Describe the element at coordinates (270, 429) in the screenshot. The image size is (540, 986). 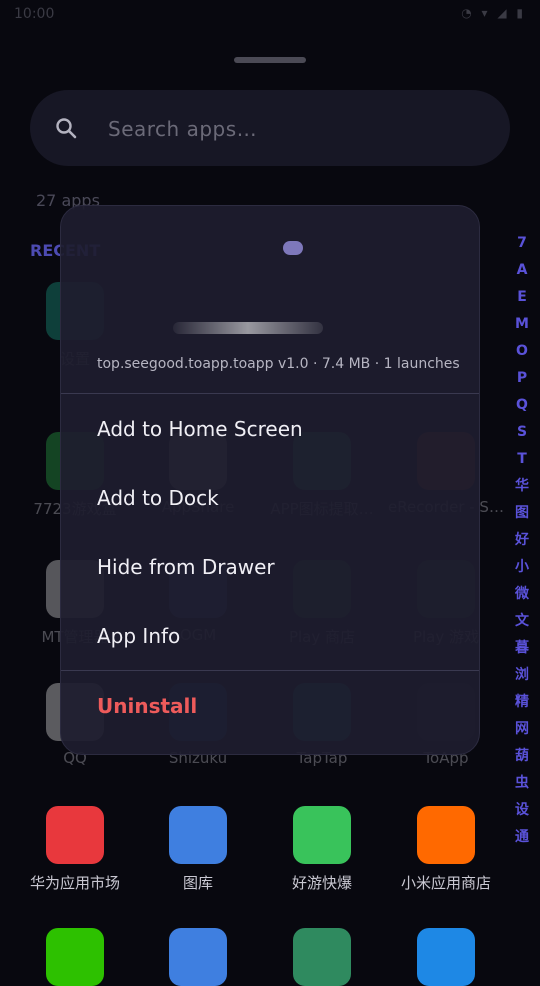
I see `add-to-home-screen-item: Add to Home Screen` at that location.